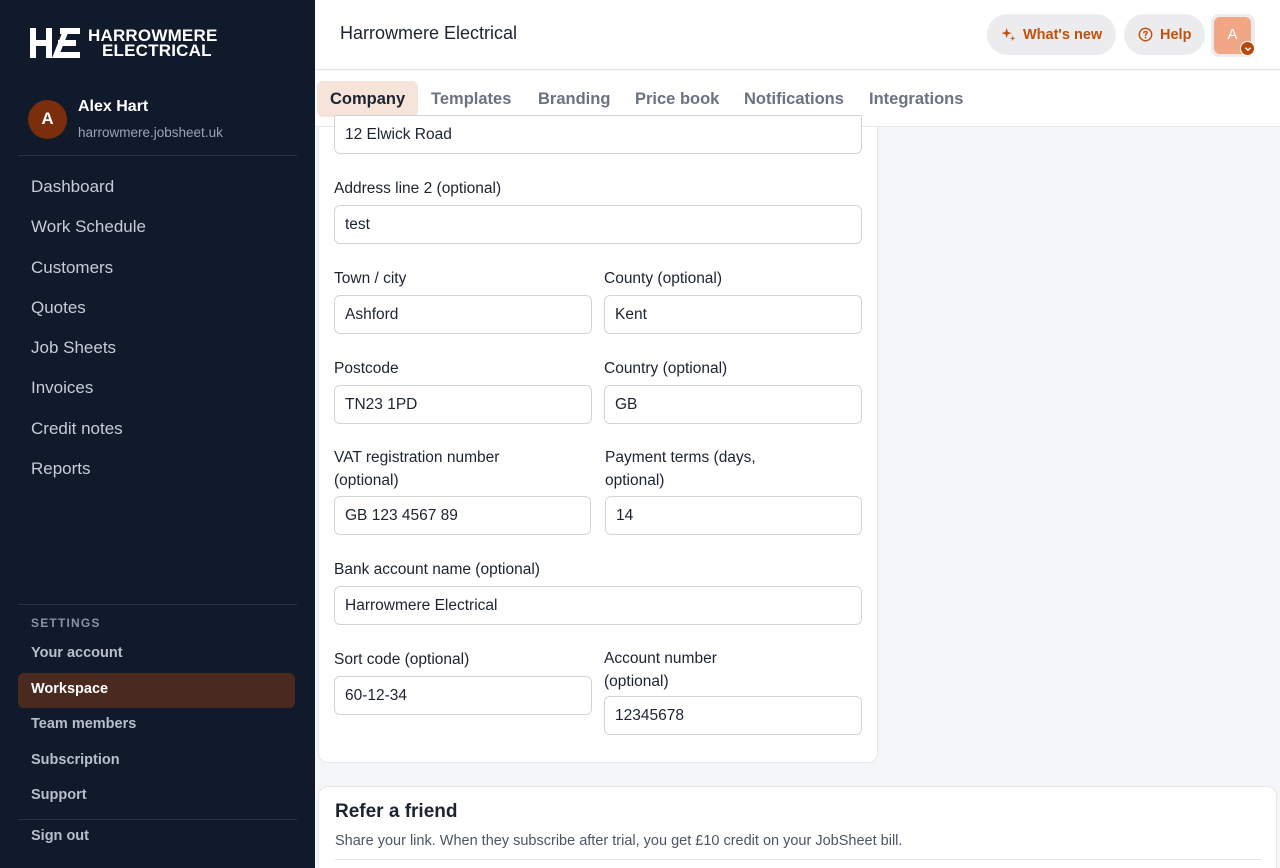 Image resolution: width=1280 pixels, height=868 pixels. Describe the element at coordinates (366, 368) in the screenshot. I see `postcode-label: Postcode` at that location.